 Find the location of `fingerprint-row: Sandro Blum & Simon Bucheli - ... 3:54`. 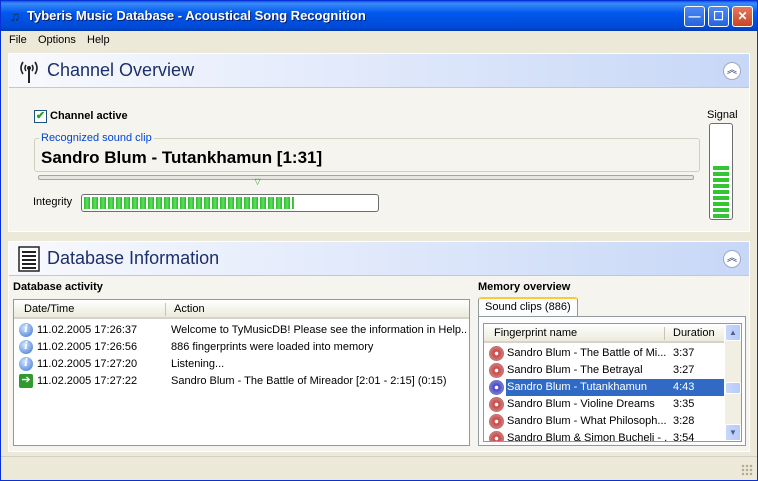

fingerprint-row: Sandro Blum & Simon Bucheli - ... 3:54 is located at coordinates (604, 436).